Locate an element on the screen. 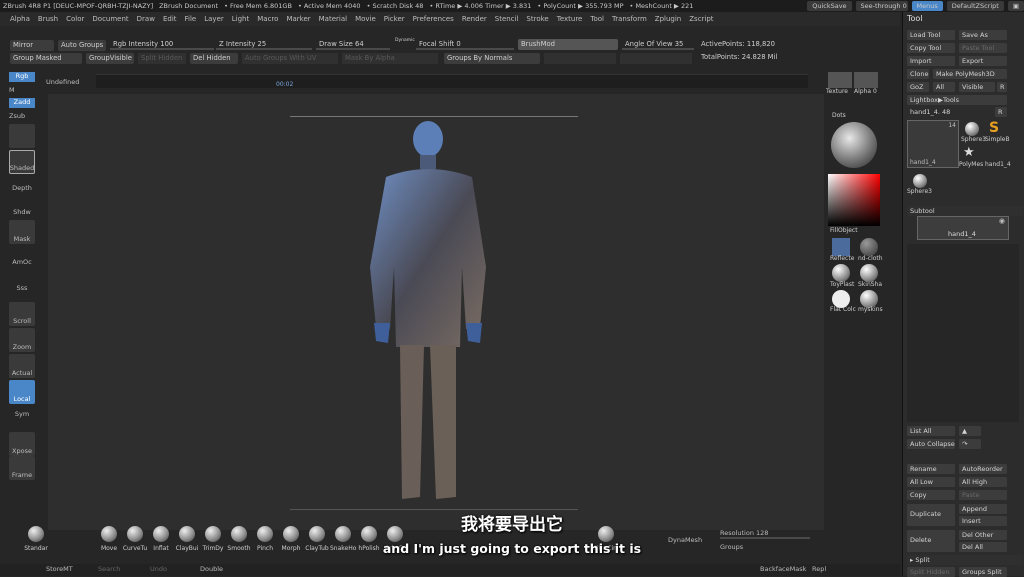 This screenshot has height=577, width=1024. rgb-intensity-slider: Rgb Intensity 100 is located at coordinates (162, 44).